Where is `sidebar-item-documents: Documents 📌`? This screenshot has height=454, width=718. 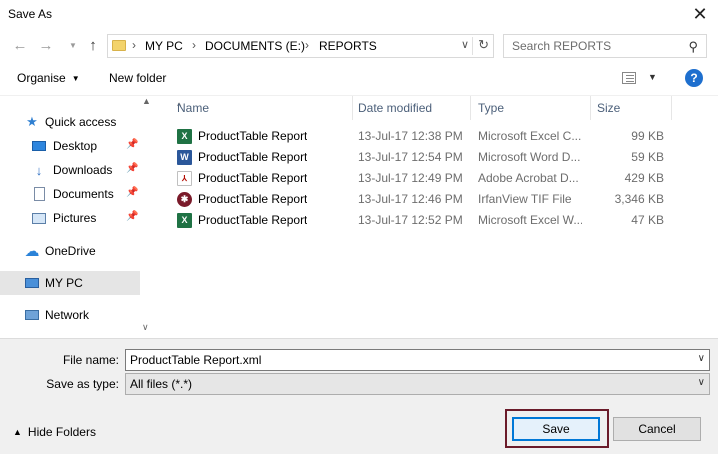
sidebar-item-documents: Documents 📌 is located at coordinates (70, 194).